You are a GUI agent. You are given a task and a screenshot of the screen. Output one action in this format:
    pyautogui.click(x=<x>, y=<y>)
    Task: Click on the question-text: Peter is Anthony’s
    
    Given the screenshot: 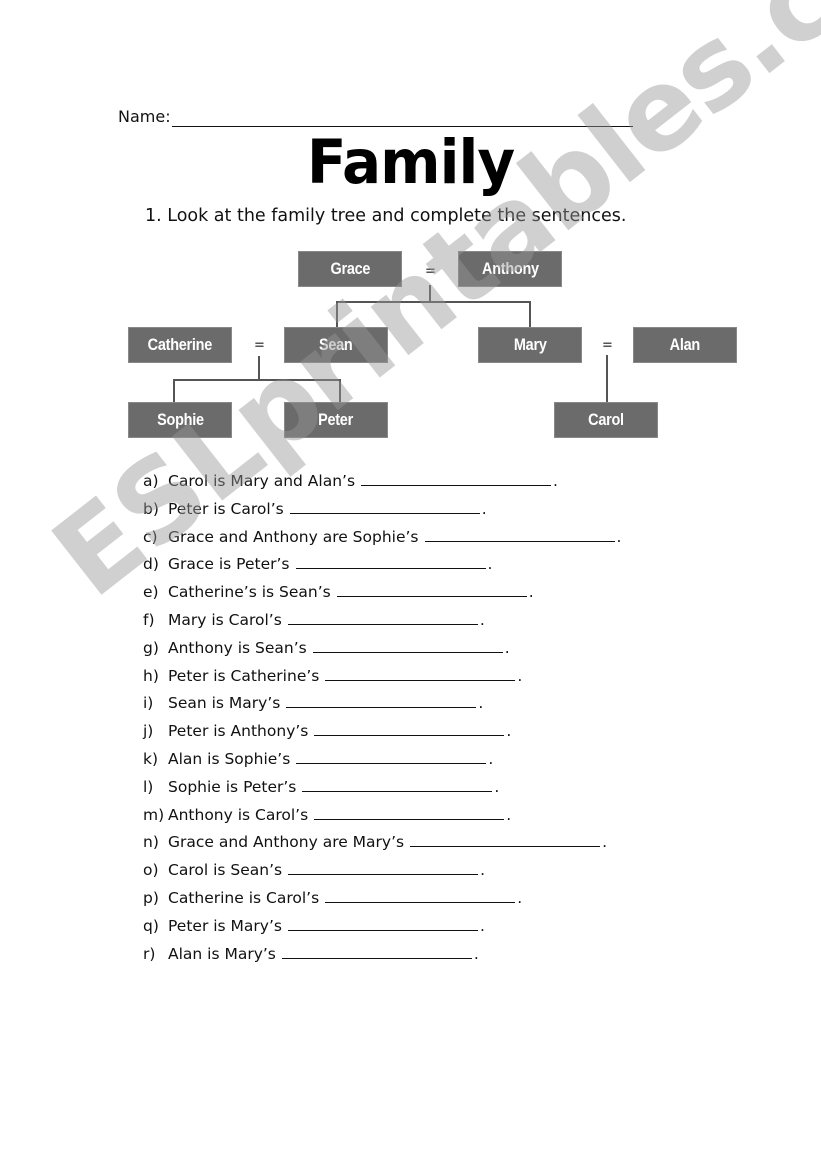 What is the action you would take?
    pyautogui.click(x=238, y=731)
    